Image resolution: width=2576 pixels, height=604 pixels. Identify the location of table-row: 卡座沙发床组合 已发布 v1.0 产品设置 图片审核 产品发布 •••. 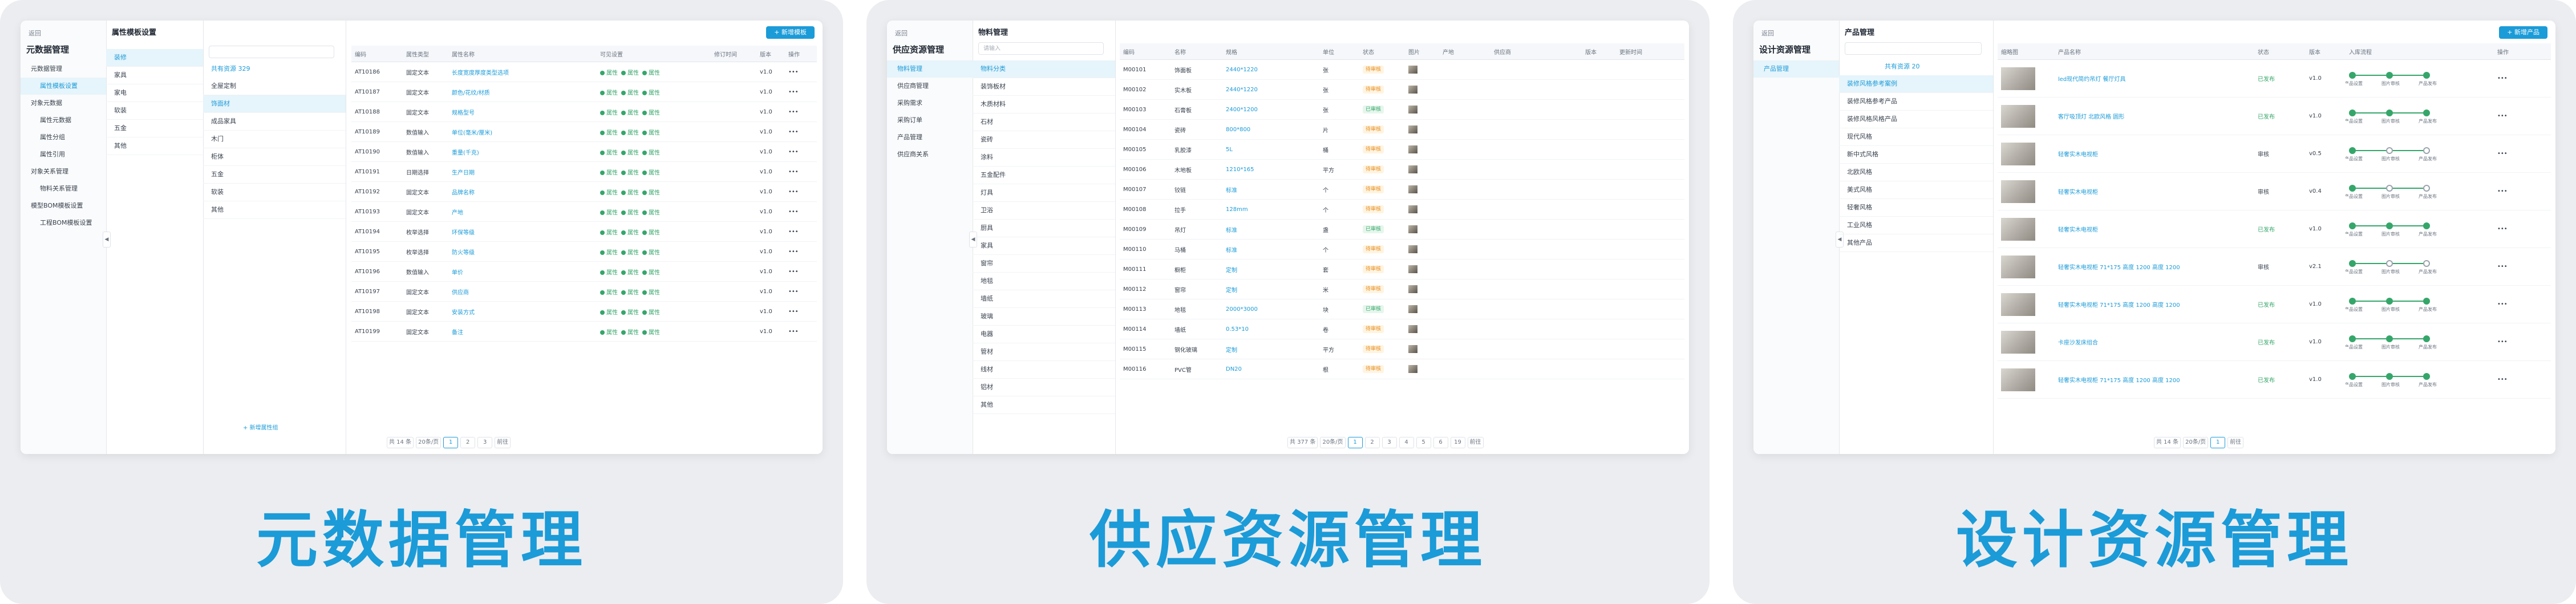
(2274, 342).